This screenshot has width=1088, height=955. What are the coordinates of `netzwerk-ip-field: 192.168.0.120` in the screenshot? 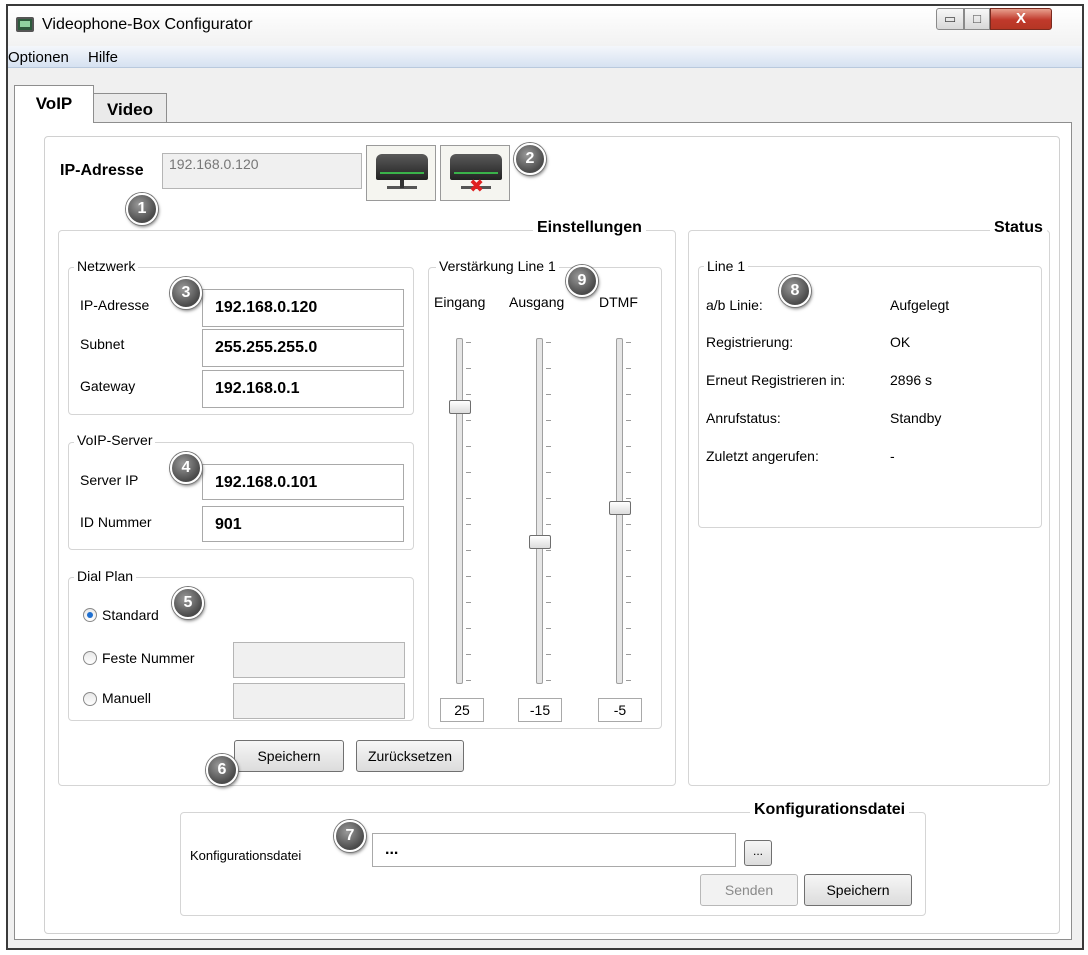 It's located at (303, 308).